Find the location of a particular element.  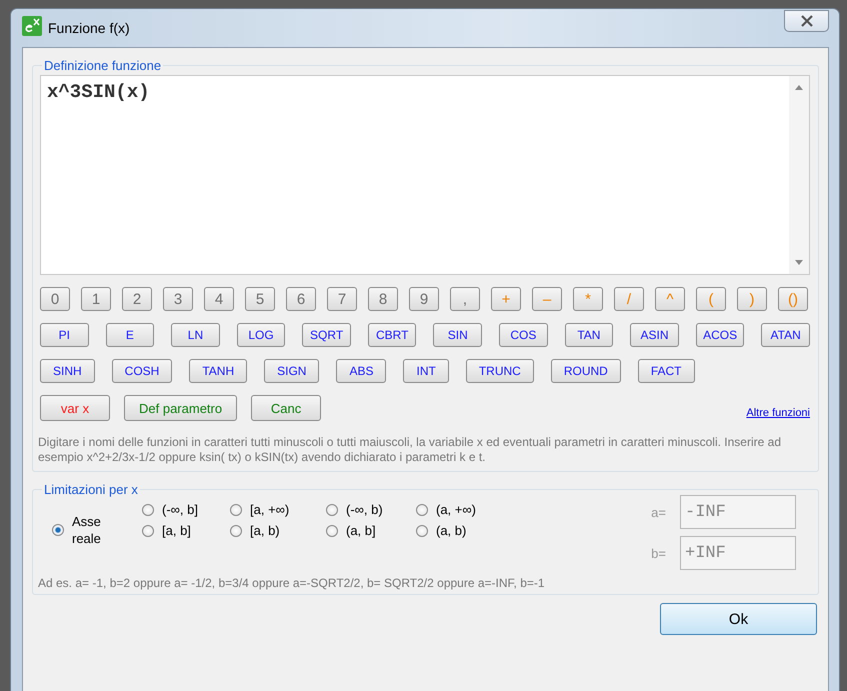

key-button: Def parametro is located at coordinates (181, 408).